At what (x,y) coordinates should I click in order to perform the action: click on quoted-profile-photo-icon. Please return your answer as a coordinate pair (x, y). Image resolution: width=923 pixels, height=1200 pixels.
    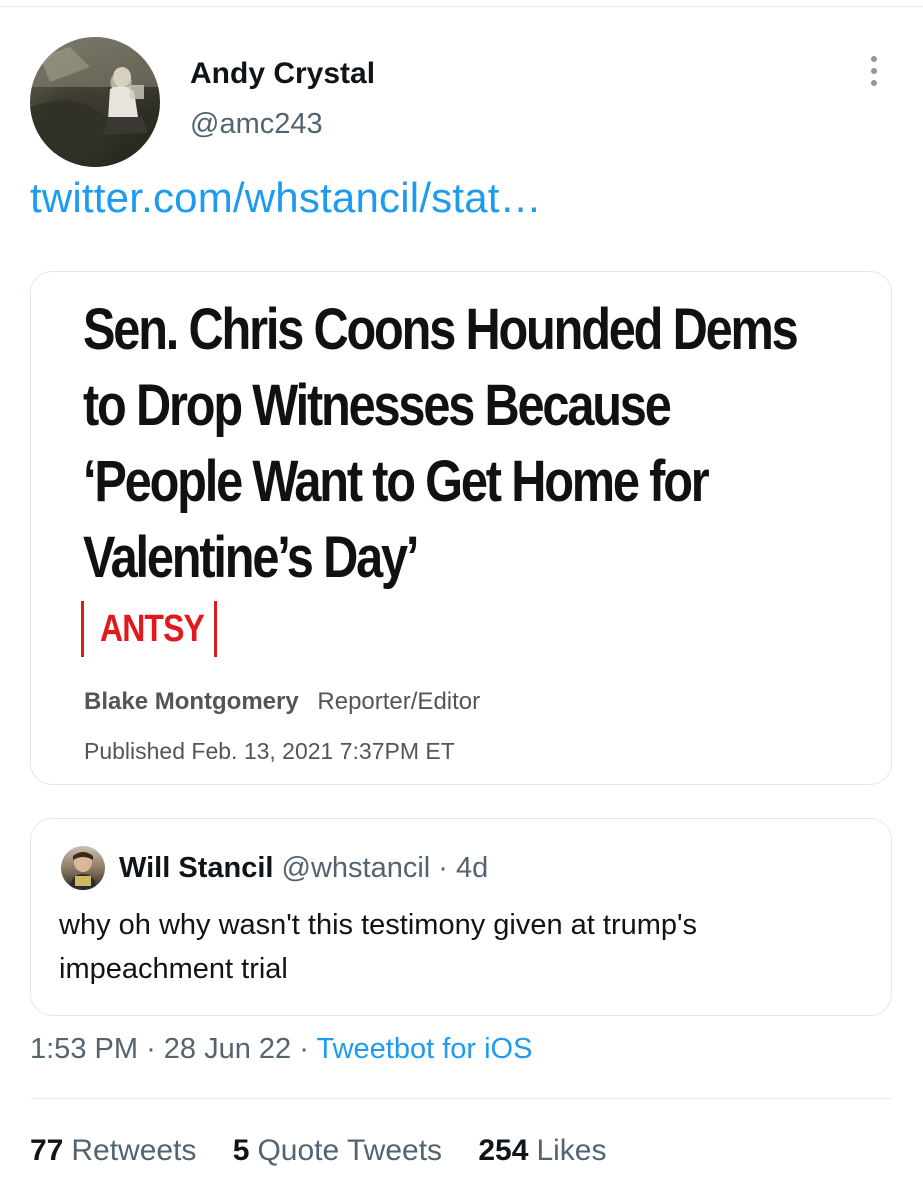
    Looking at the image, I should click on (83, 871).